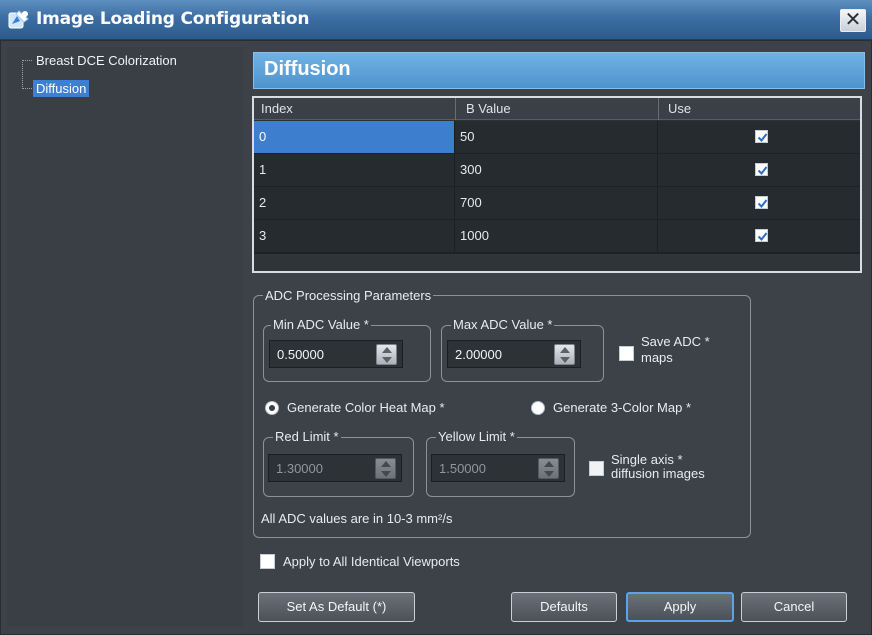  I want to click on table-row: 3 1000, so click(557, 236).